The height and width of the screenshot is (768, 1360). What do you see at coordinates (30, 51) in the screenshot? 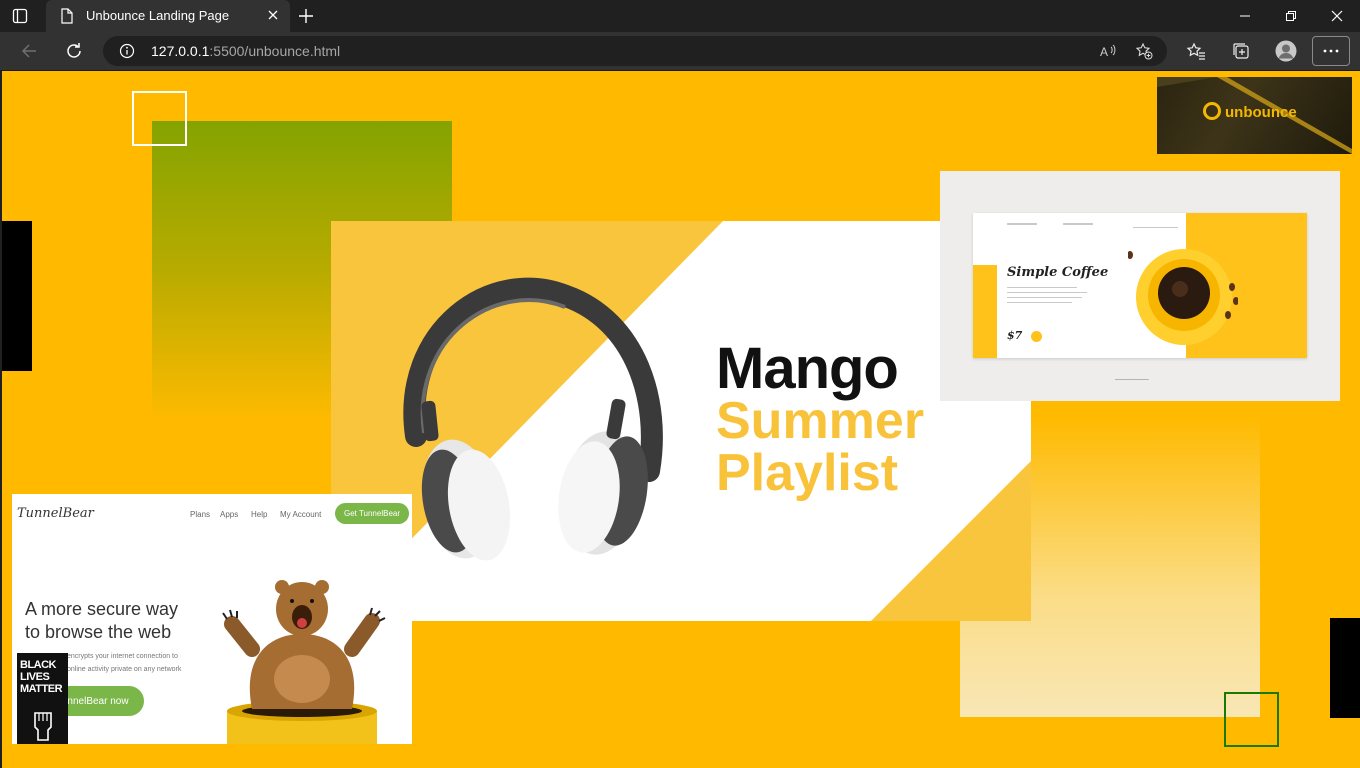
I see `back-icon` at bounding box center [30, 51].